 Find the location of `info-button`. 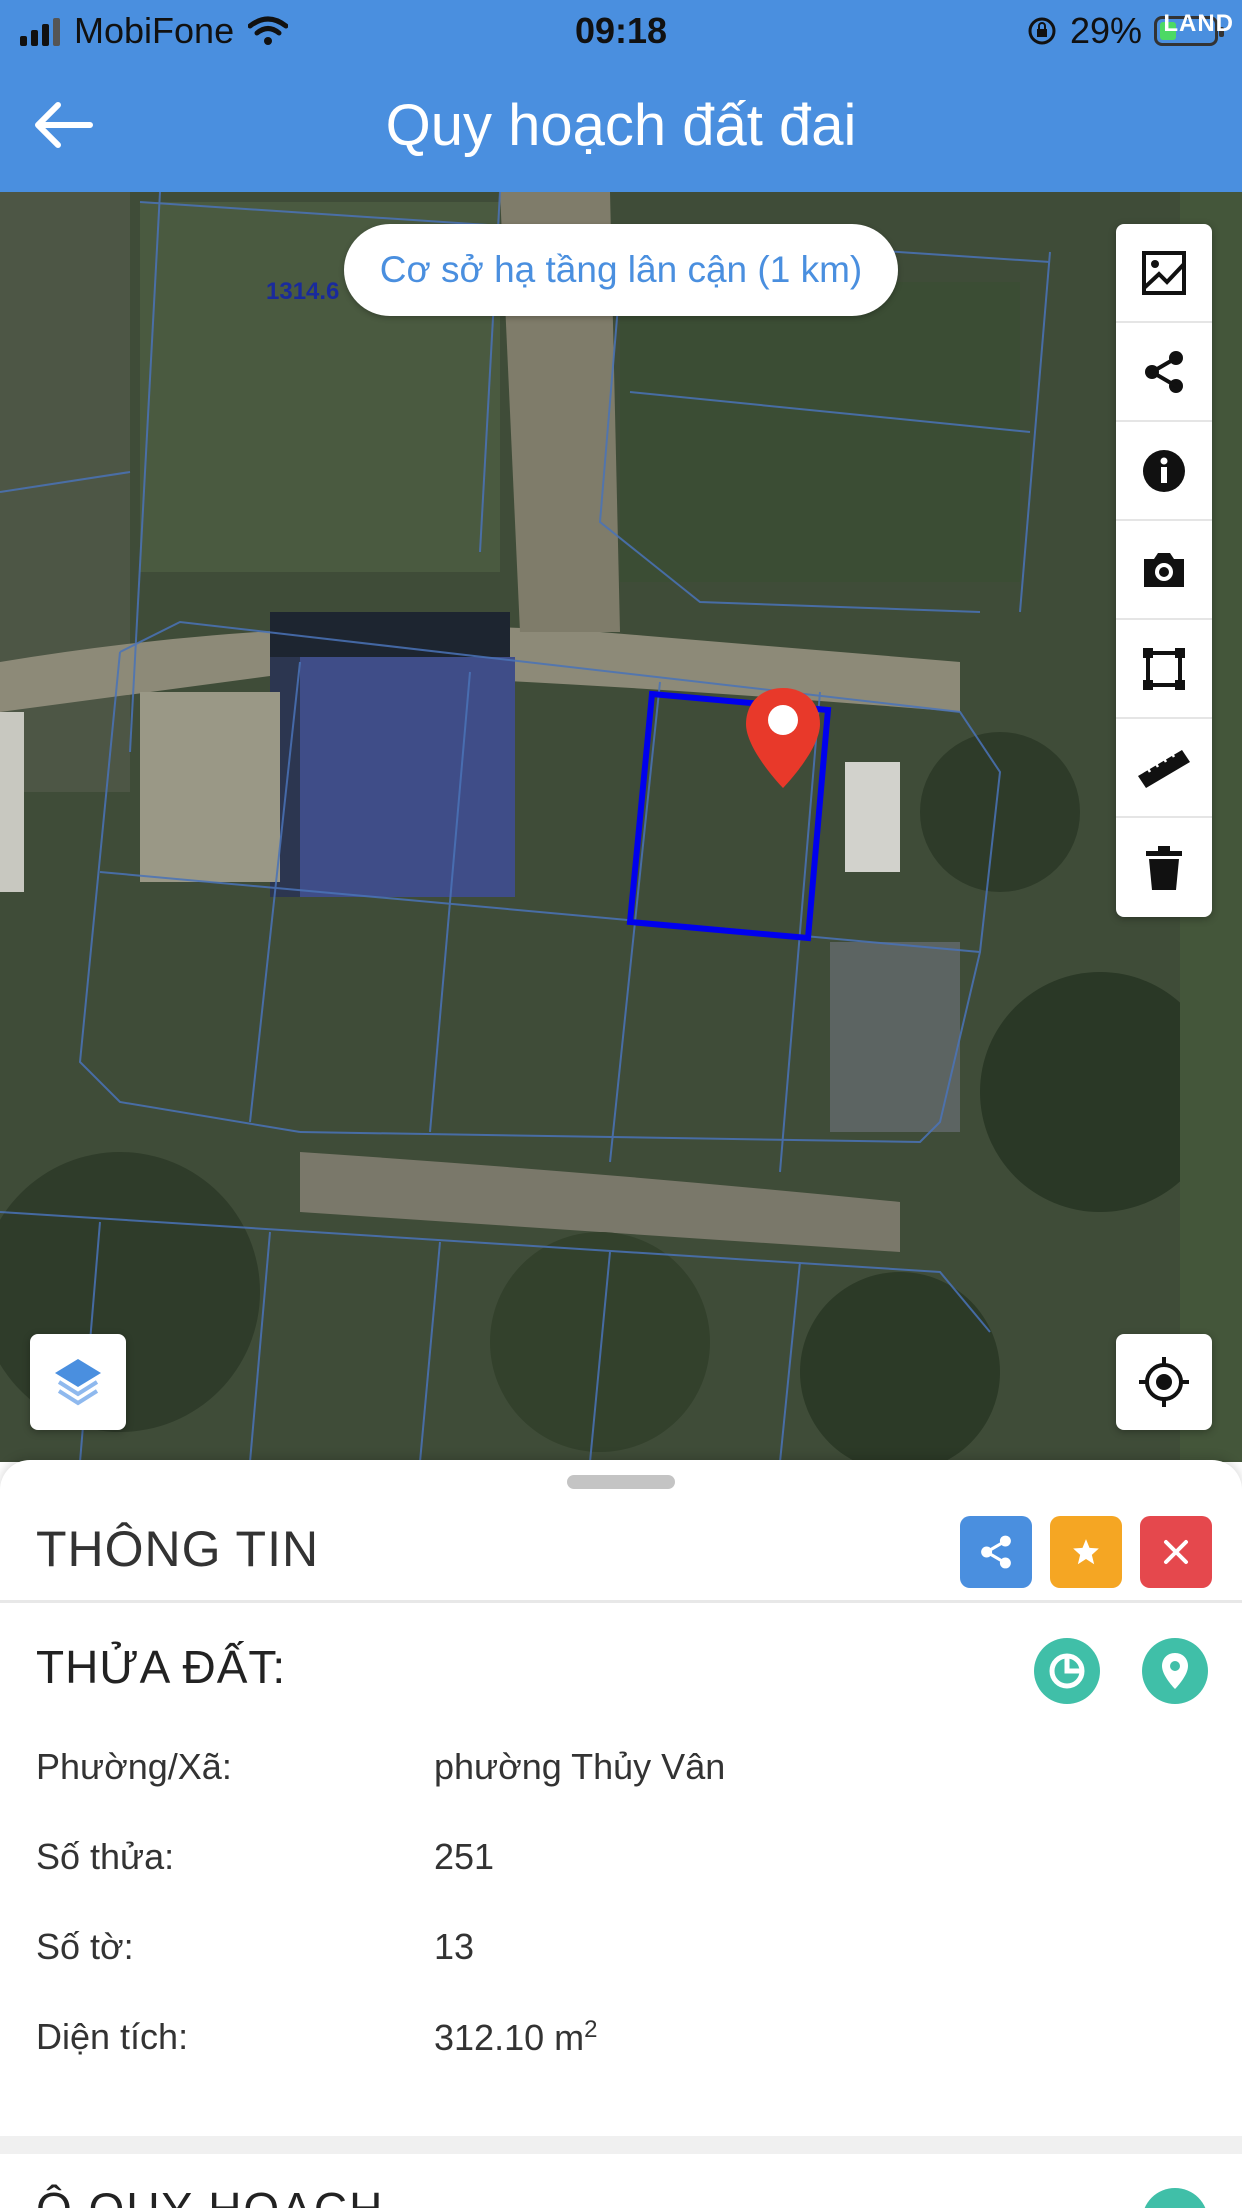

info-button is located at coordinates (1164, 471).